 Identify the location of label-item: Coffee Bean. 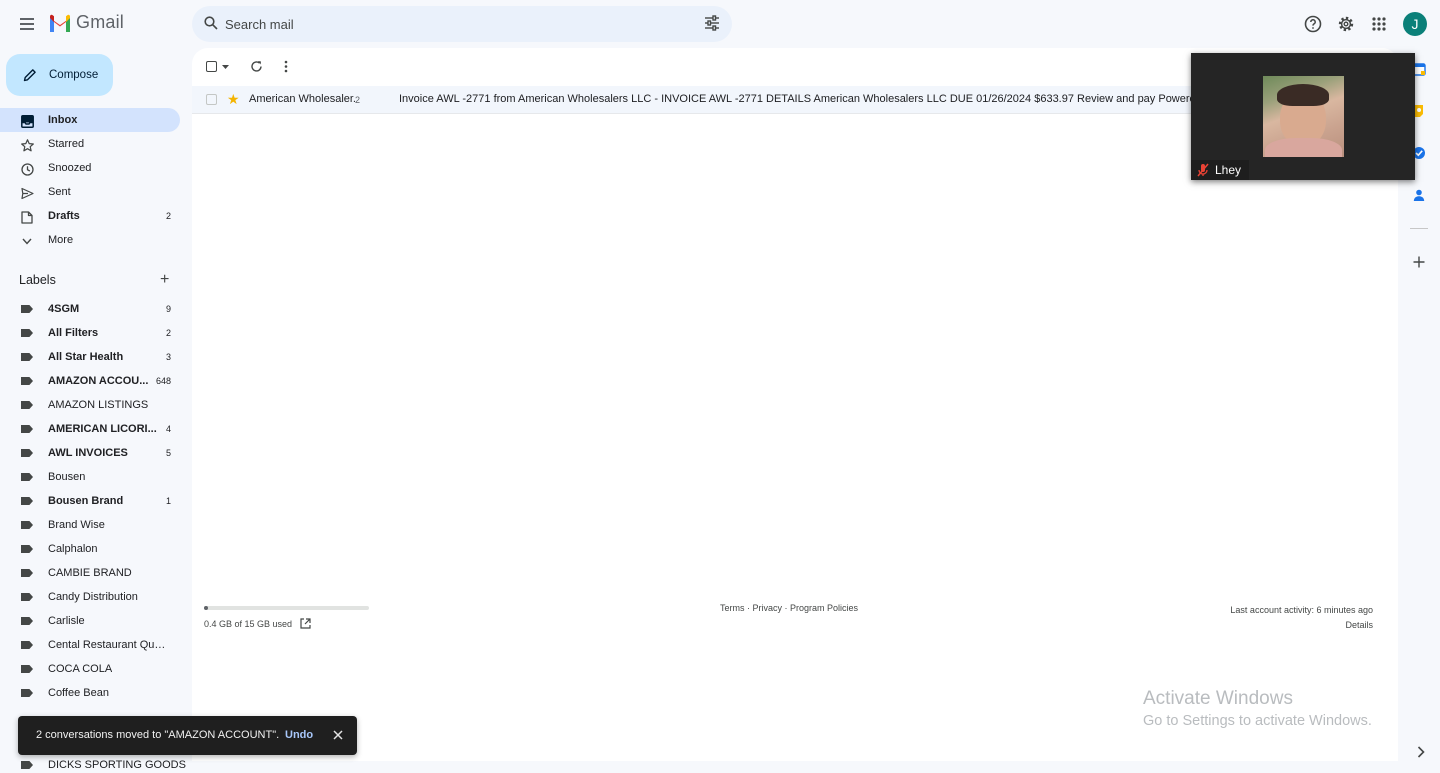
(90, 693).